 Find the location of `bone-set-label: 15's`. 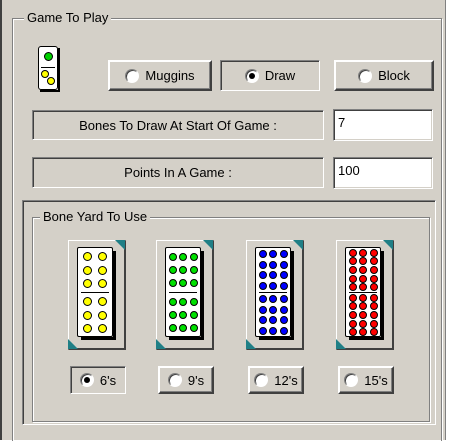

bone-set-label: 15's is located at coordinates (376, 380).